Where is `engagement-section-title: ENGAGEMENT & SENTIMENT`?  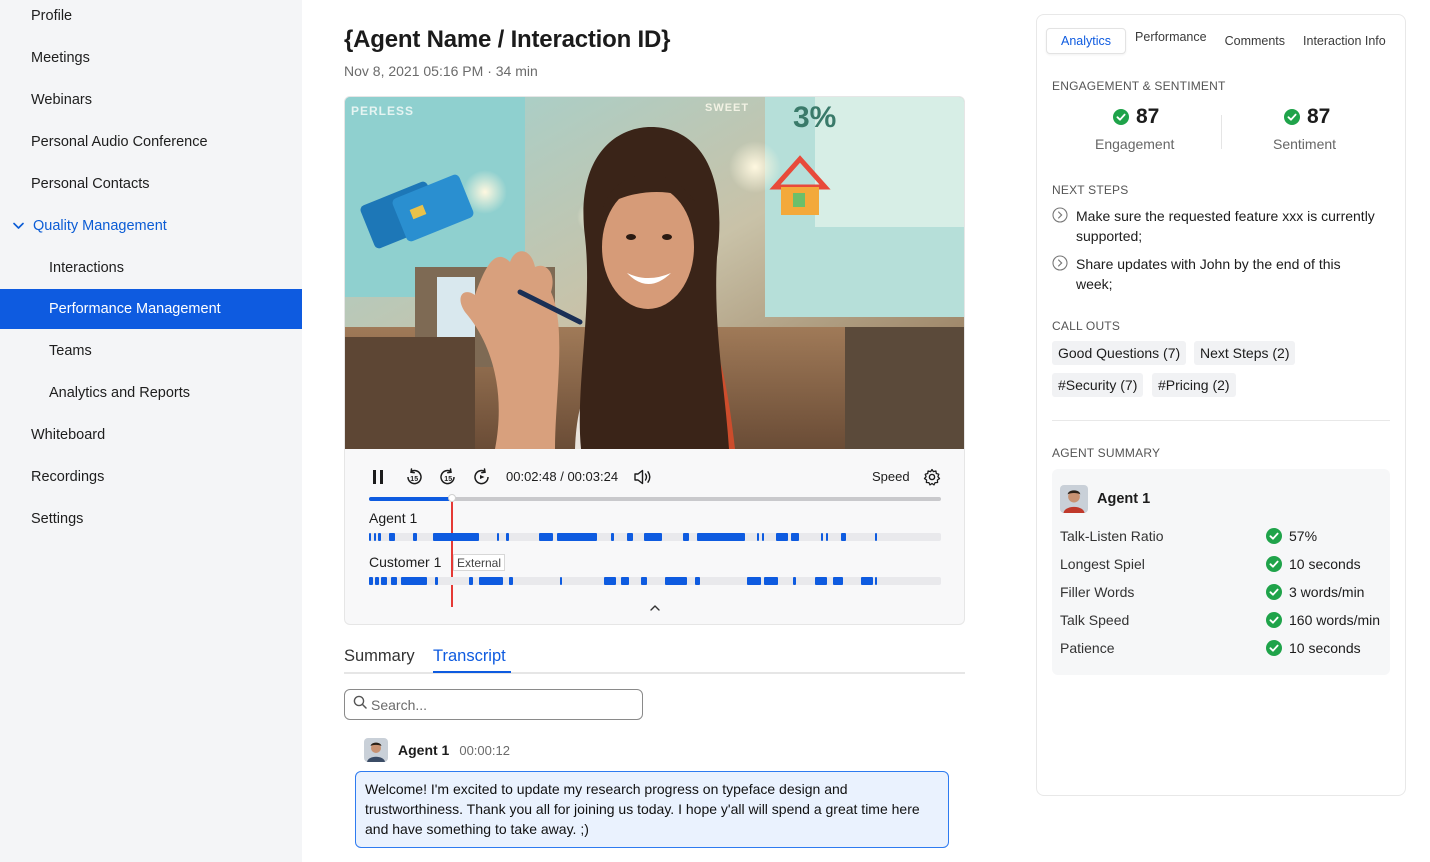
engagement-section-title: ENGAGEMENT & SENTIMENT is located at coordinates (1139, 86).